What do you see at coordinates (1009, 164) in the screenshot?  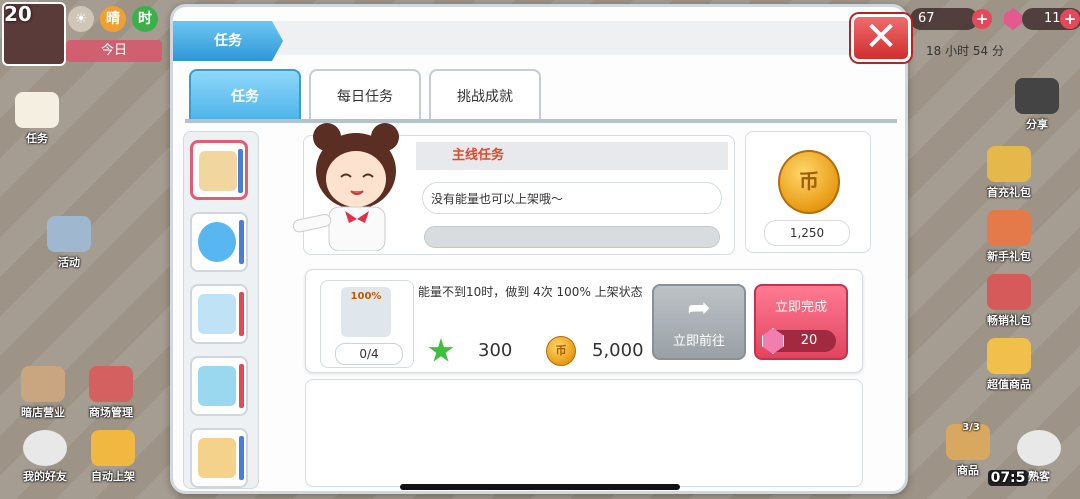 I see `gift-icon` at bounding box center [1009, 164].